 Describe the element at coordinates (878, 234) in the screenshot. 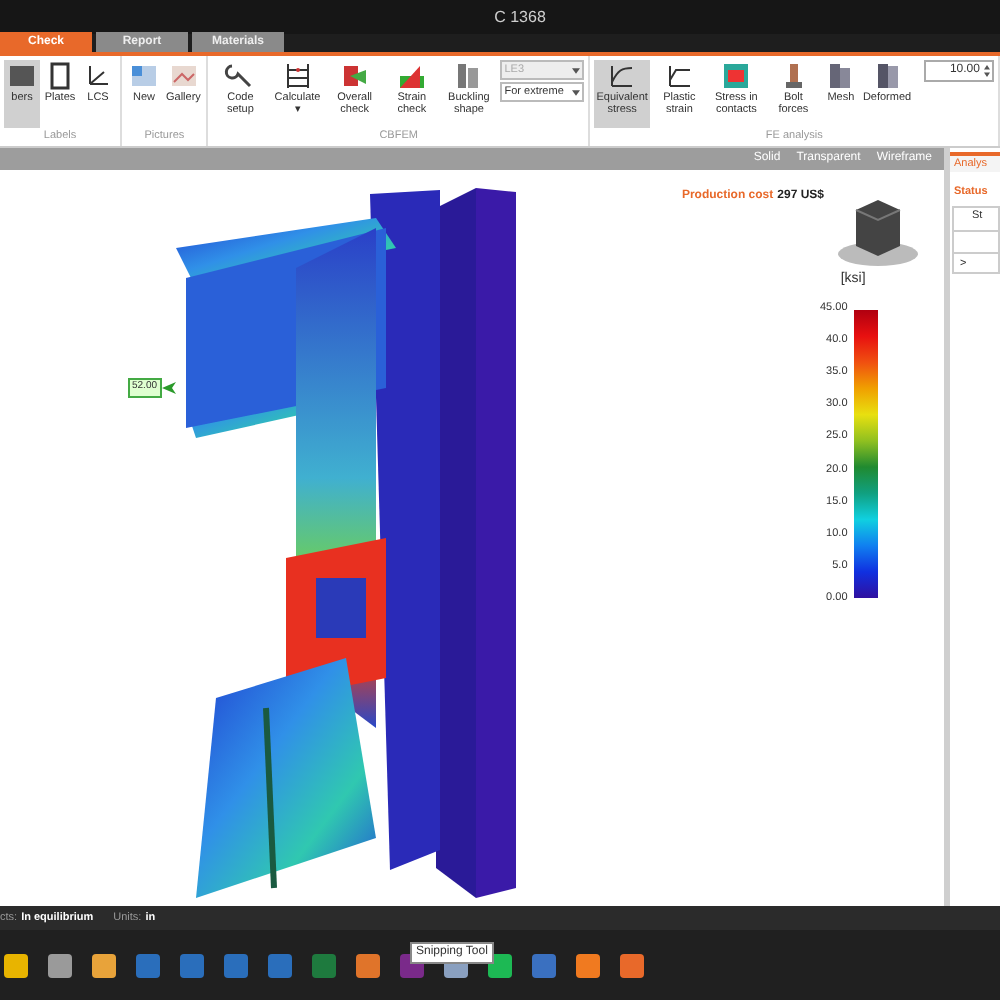

I see `view-cube-icon` at that location.